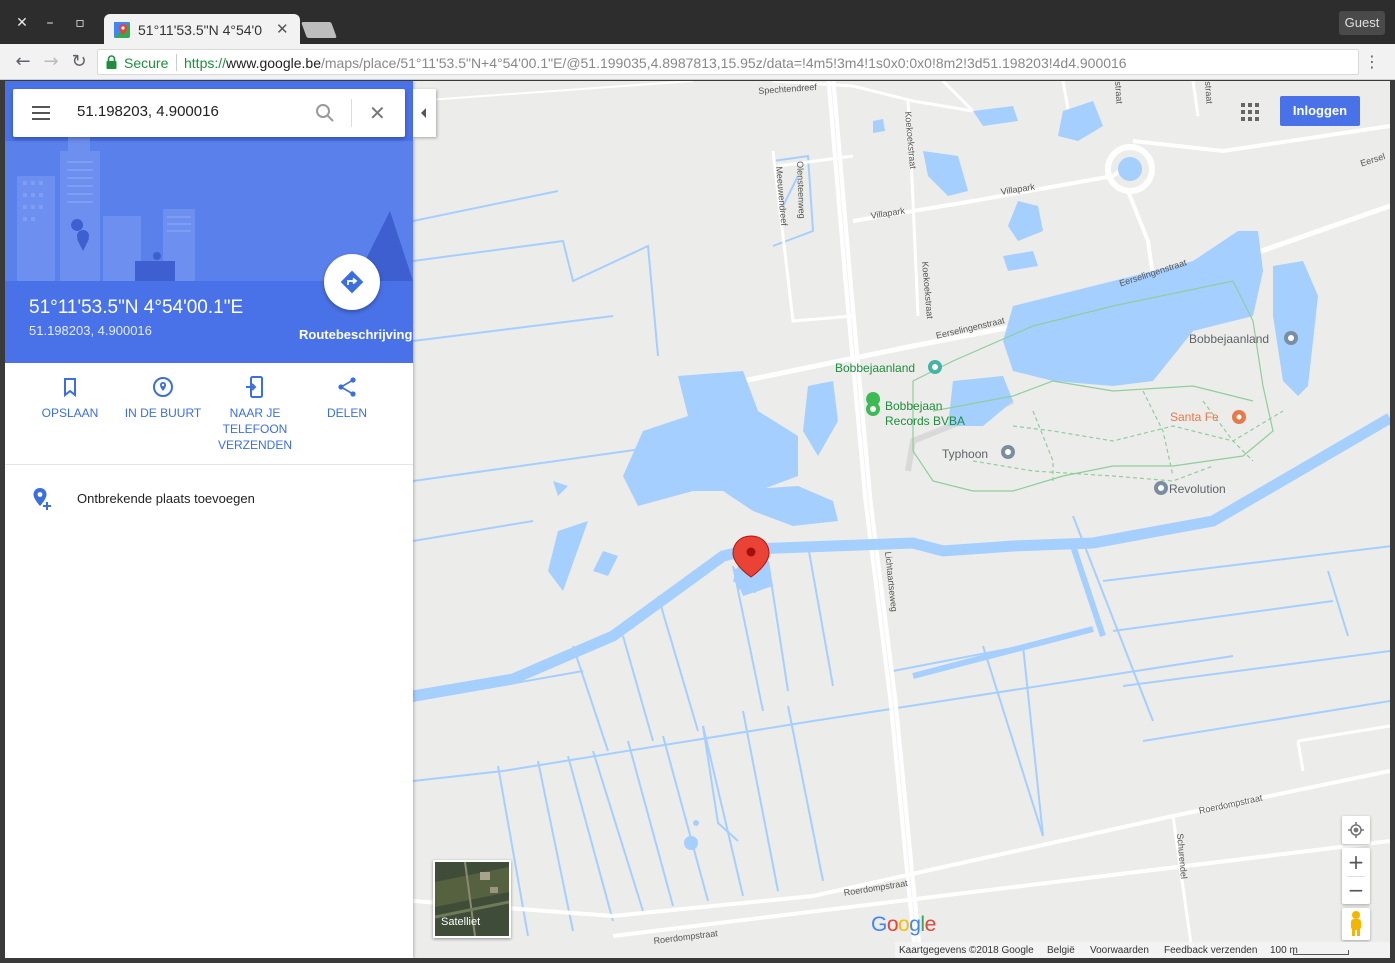  I want to click on poi-label-santafe: Santa Fe, so click(1194, 417).